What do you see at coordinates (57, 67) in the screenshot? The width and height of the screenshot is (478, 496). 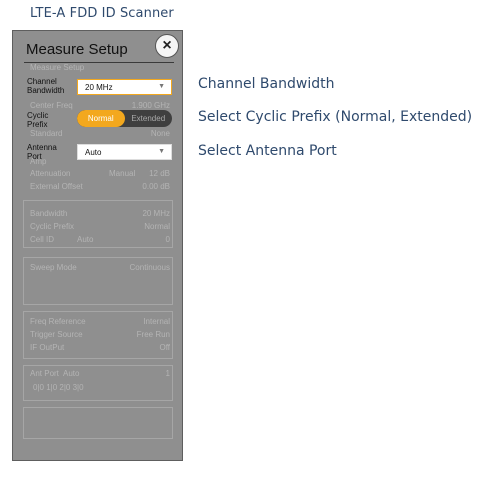 I see `faded-header: Measure Setup` at bounding box center [57, 67].